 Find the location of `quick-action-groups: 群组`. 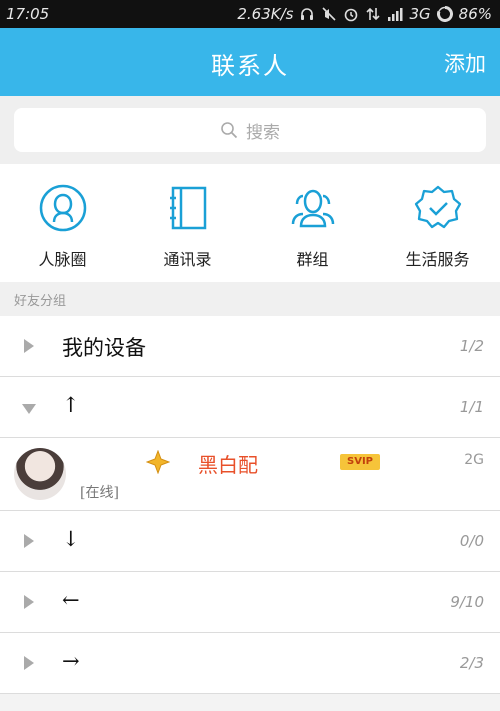

quick-action-groups: 群组 is located at coordinates (312, 226).